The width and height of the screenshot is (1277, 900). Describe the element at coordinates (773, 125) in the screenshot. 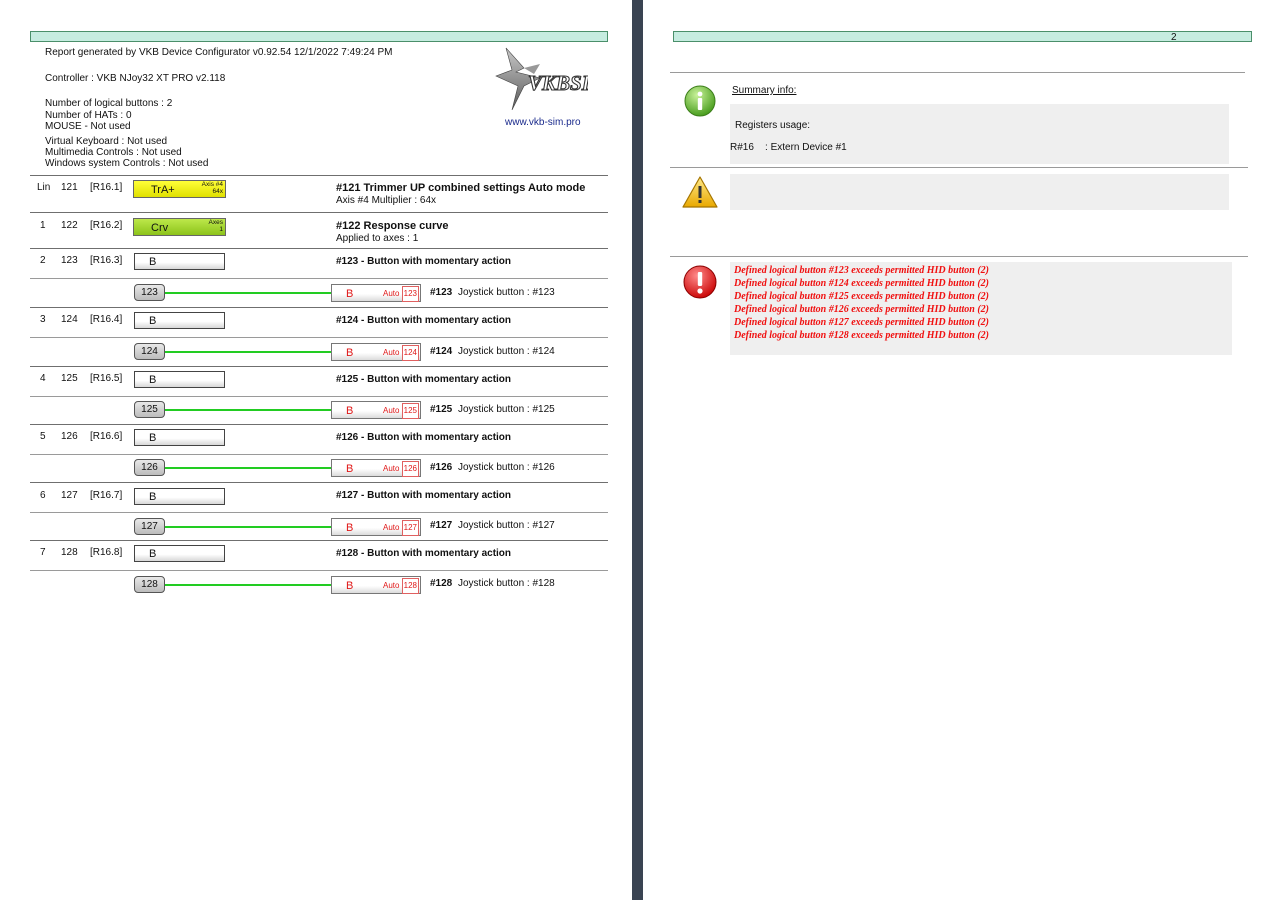

I see `registers-label: Registers usage:` at that location.